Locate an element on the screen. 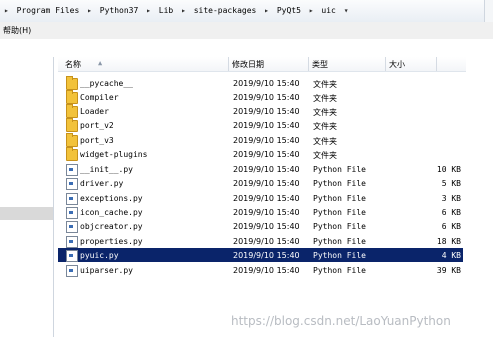 The width and height of the screenshot is (493, 337). file-name: __pycache__ is located at coordinates (106, 83).